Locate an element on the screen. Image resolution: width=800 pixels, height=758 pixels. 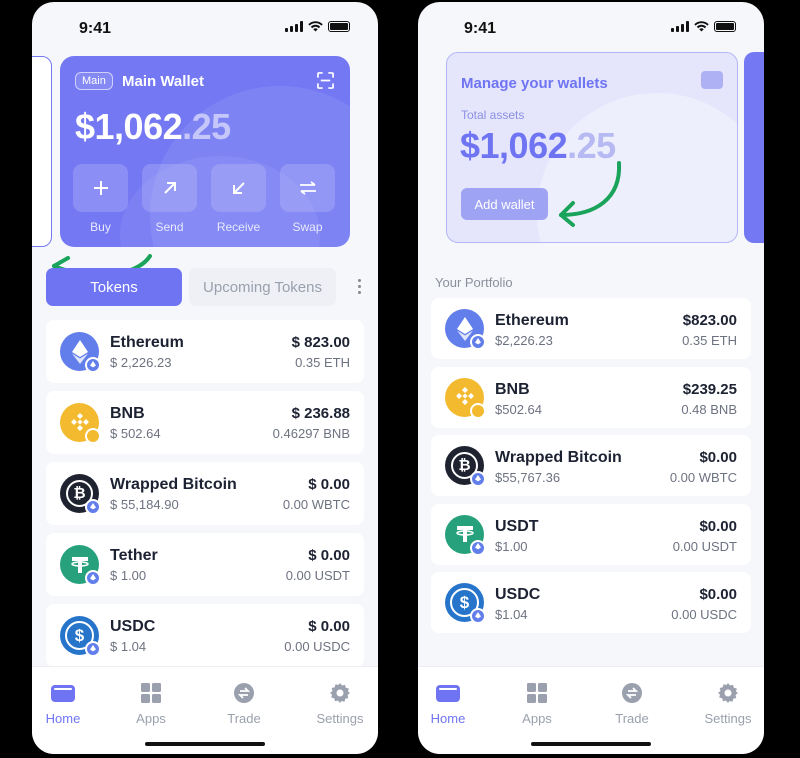
token-value: $823.00 is located at coordinates (709, 320).